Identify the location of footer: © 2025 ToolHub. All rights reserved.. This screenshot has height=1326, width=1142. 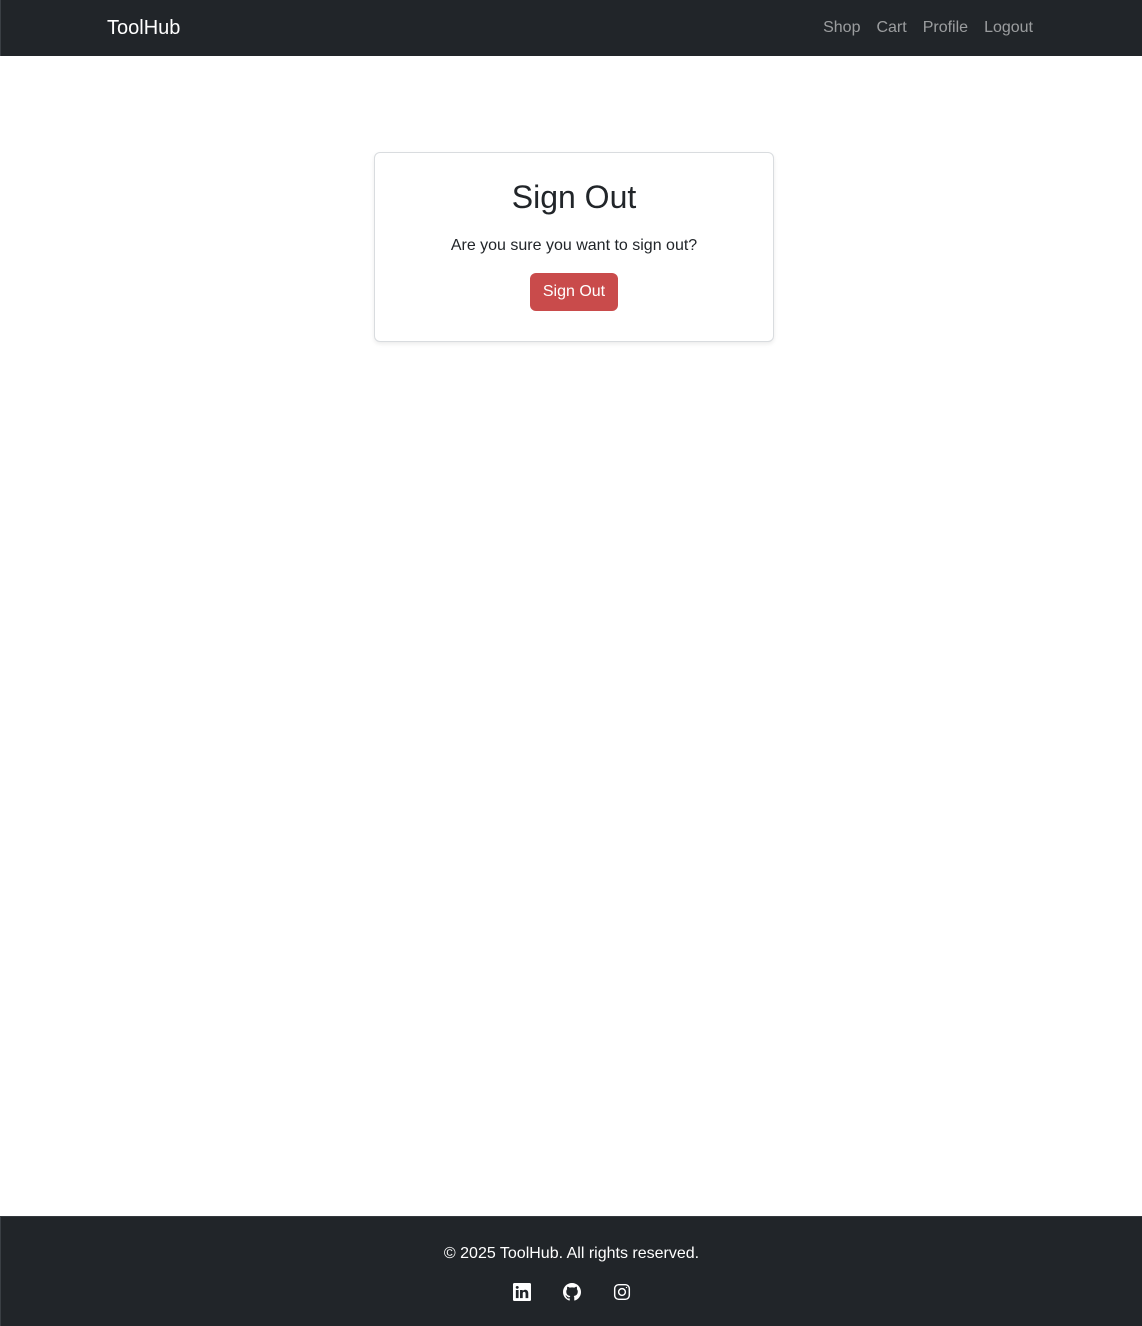
(571, 1271).